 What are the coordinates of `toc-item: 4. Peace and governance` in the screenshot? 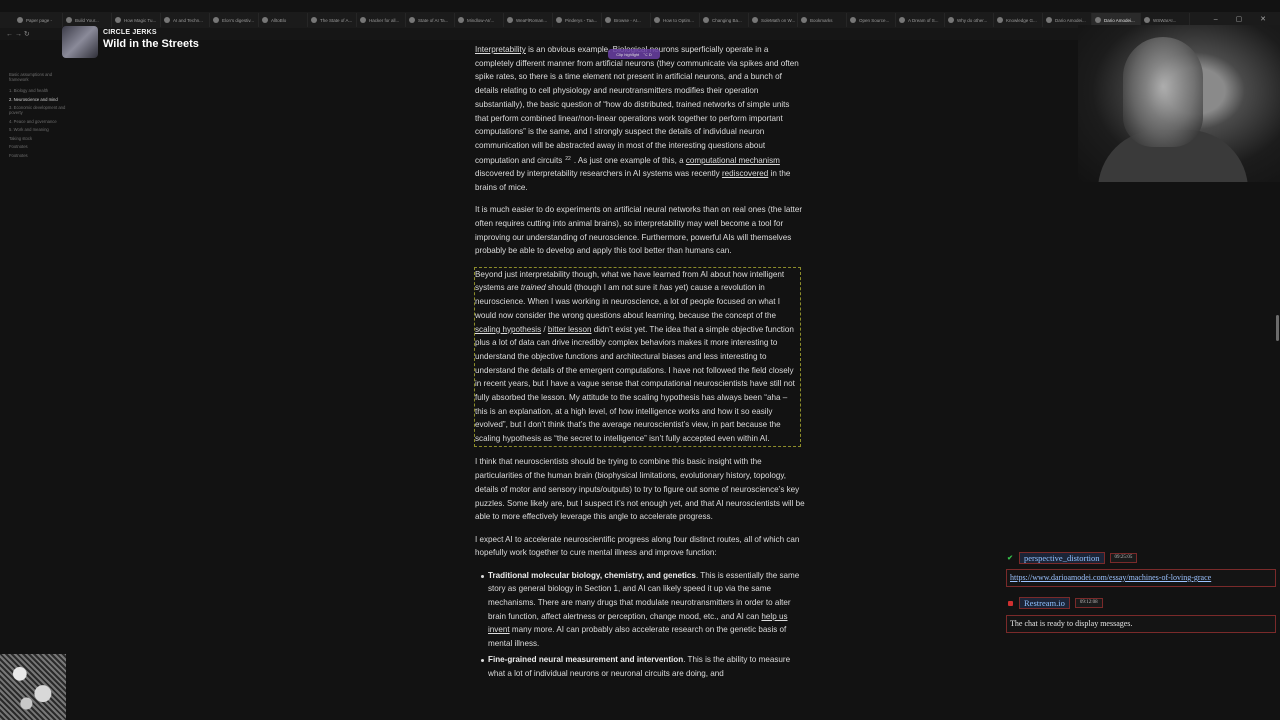 It's located at (39, 121).